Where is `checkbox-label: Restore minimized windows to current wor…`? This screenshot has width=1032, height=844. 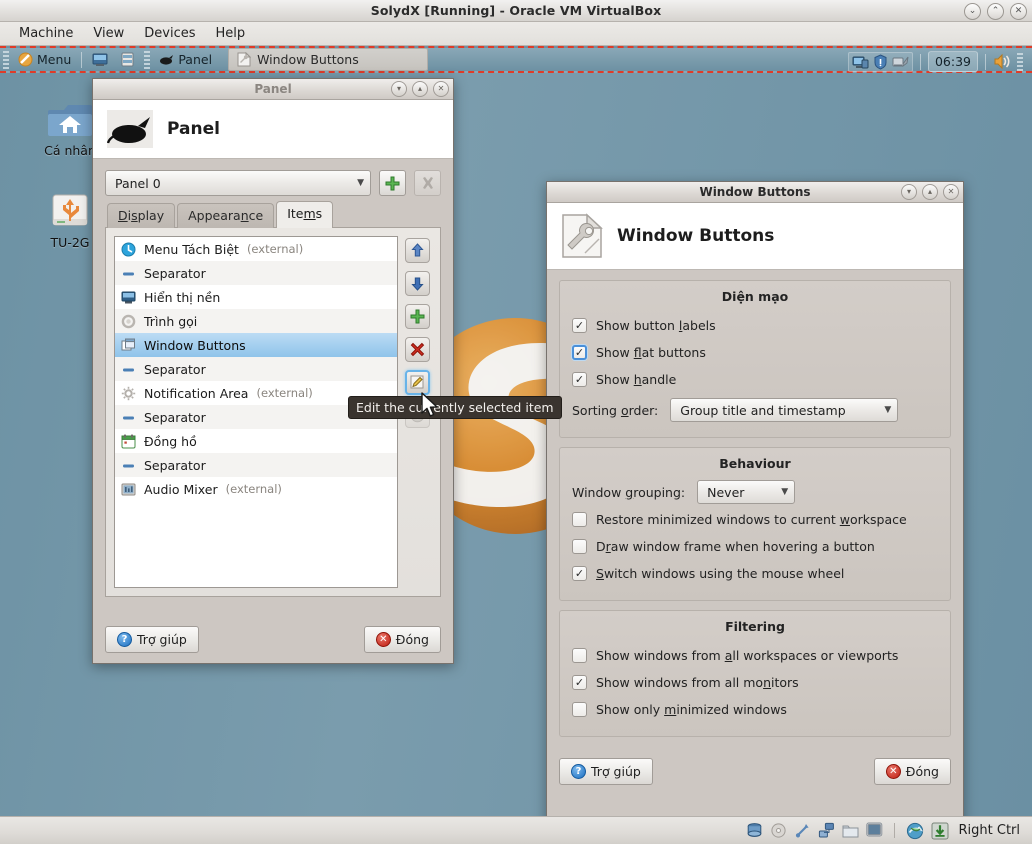
checkbox-label: Restore minimized windows to current wor… is located at coordinates (751, 519).